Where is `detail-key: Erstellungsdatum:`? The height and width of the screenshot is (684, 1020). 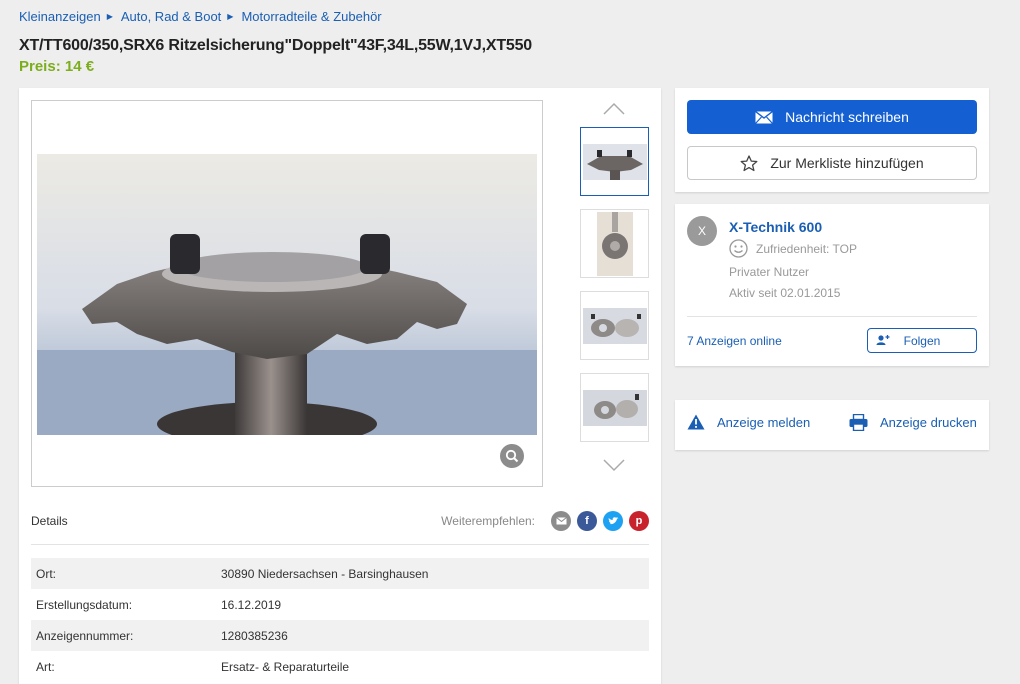
detail-key: Erstellungsdatum: is located at coordinates (84, 604).